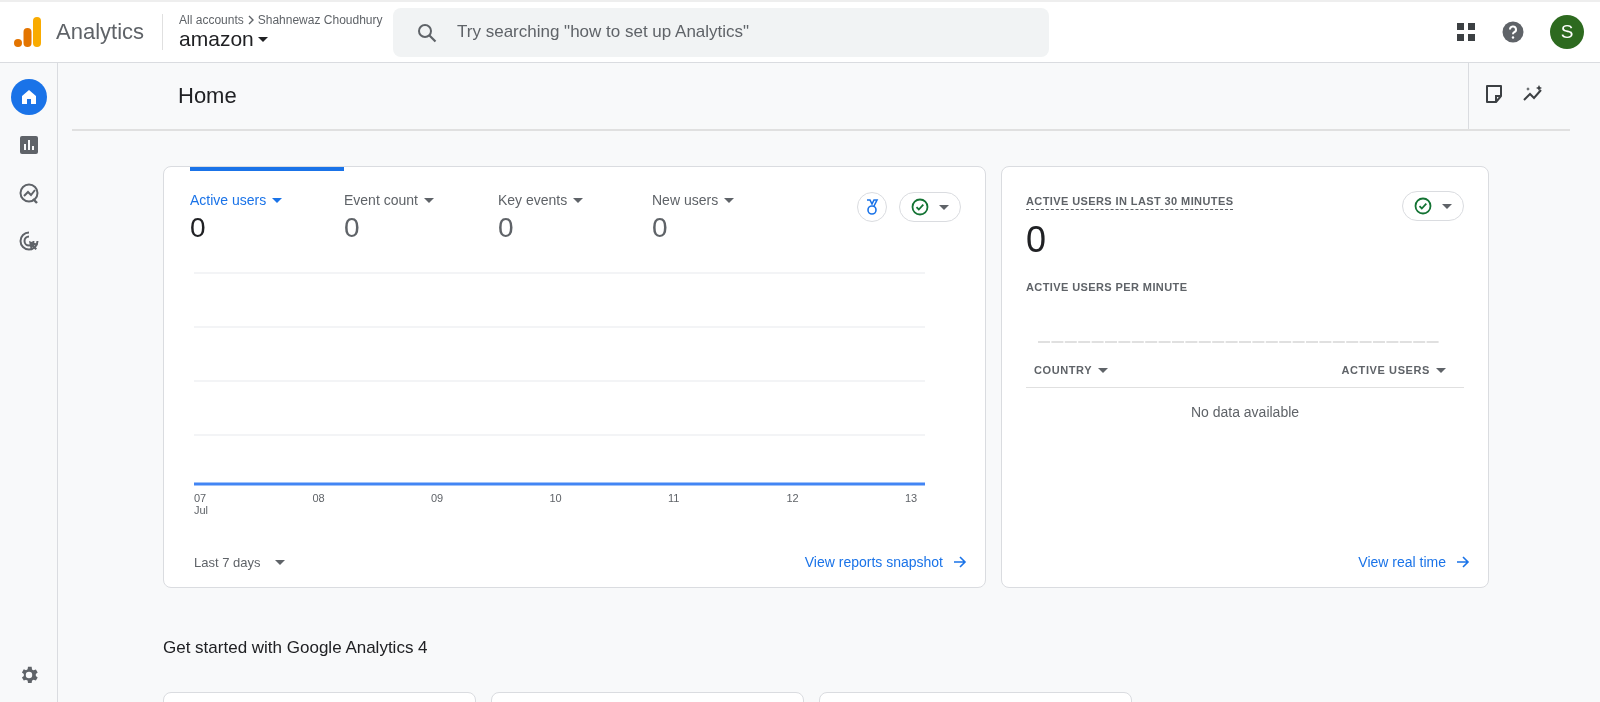 This screenshot has height=702, width=1600. I want to click on chart-subtitle: ACTIVE USERS PER MINUTE, so click(1107, 287).